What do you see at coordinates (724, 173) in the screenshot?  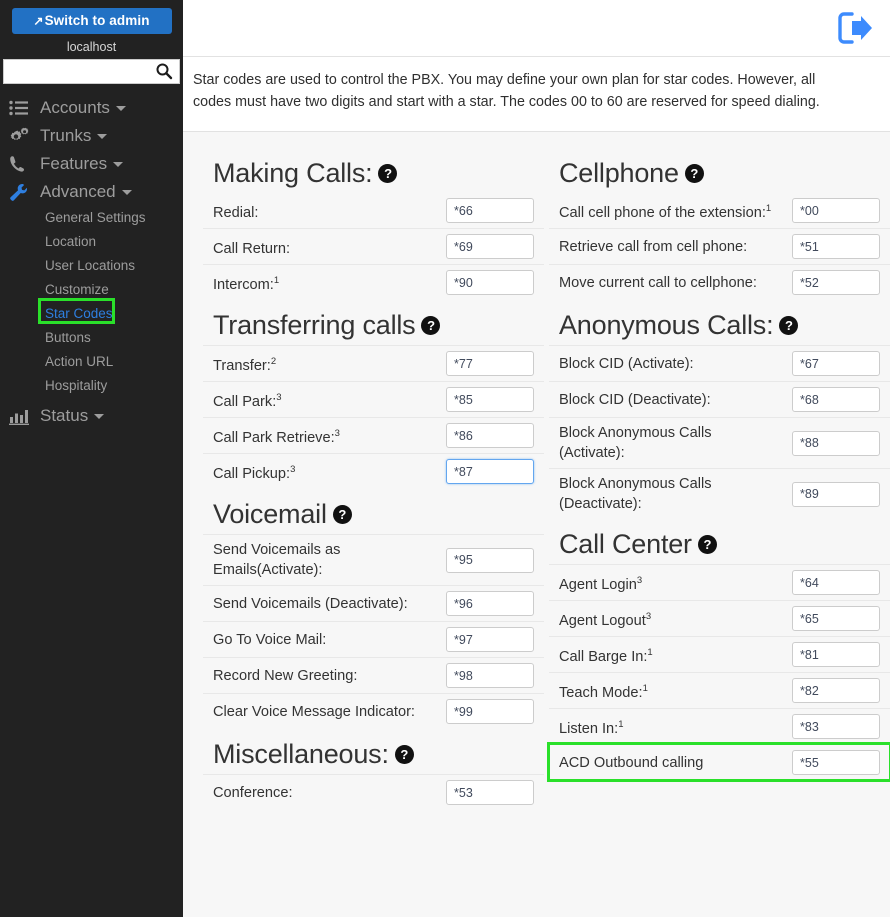 I see `section-title-cellphone: Cellphone ?` at bounding box center [724, 173].